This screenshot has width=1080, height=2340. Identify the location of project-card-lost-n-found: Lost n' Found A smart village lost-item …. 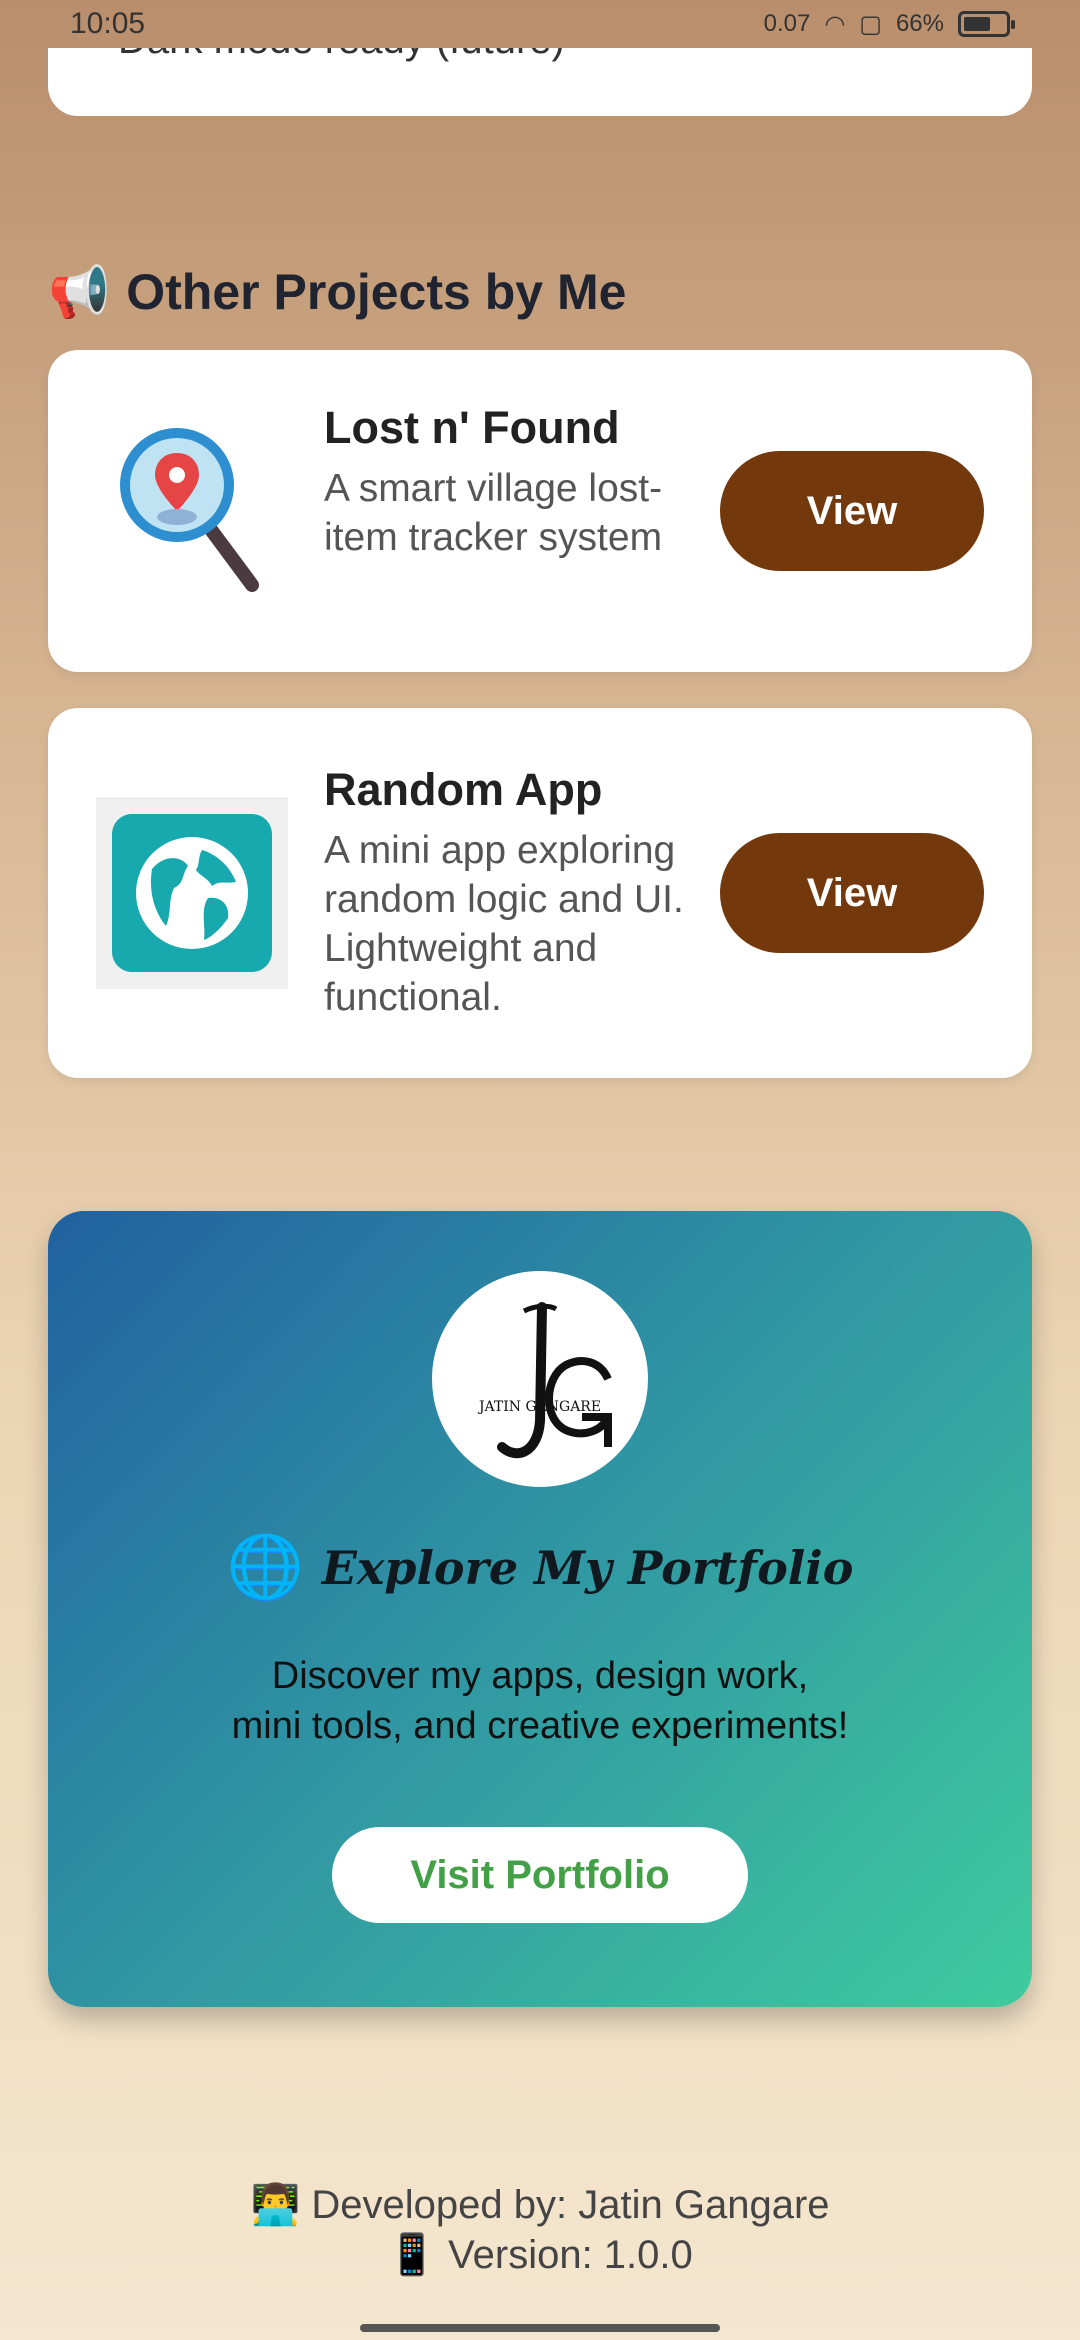
(540, 511).